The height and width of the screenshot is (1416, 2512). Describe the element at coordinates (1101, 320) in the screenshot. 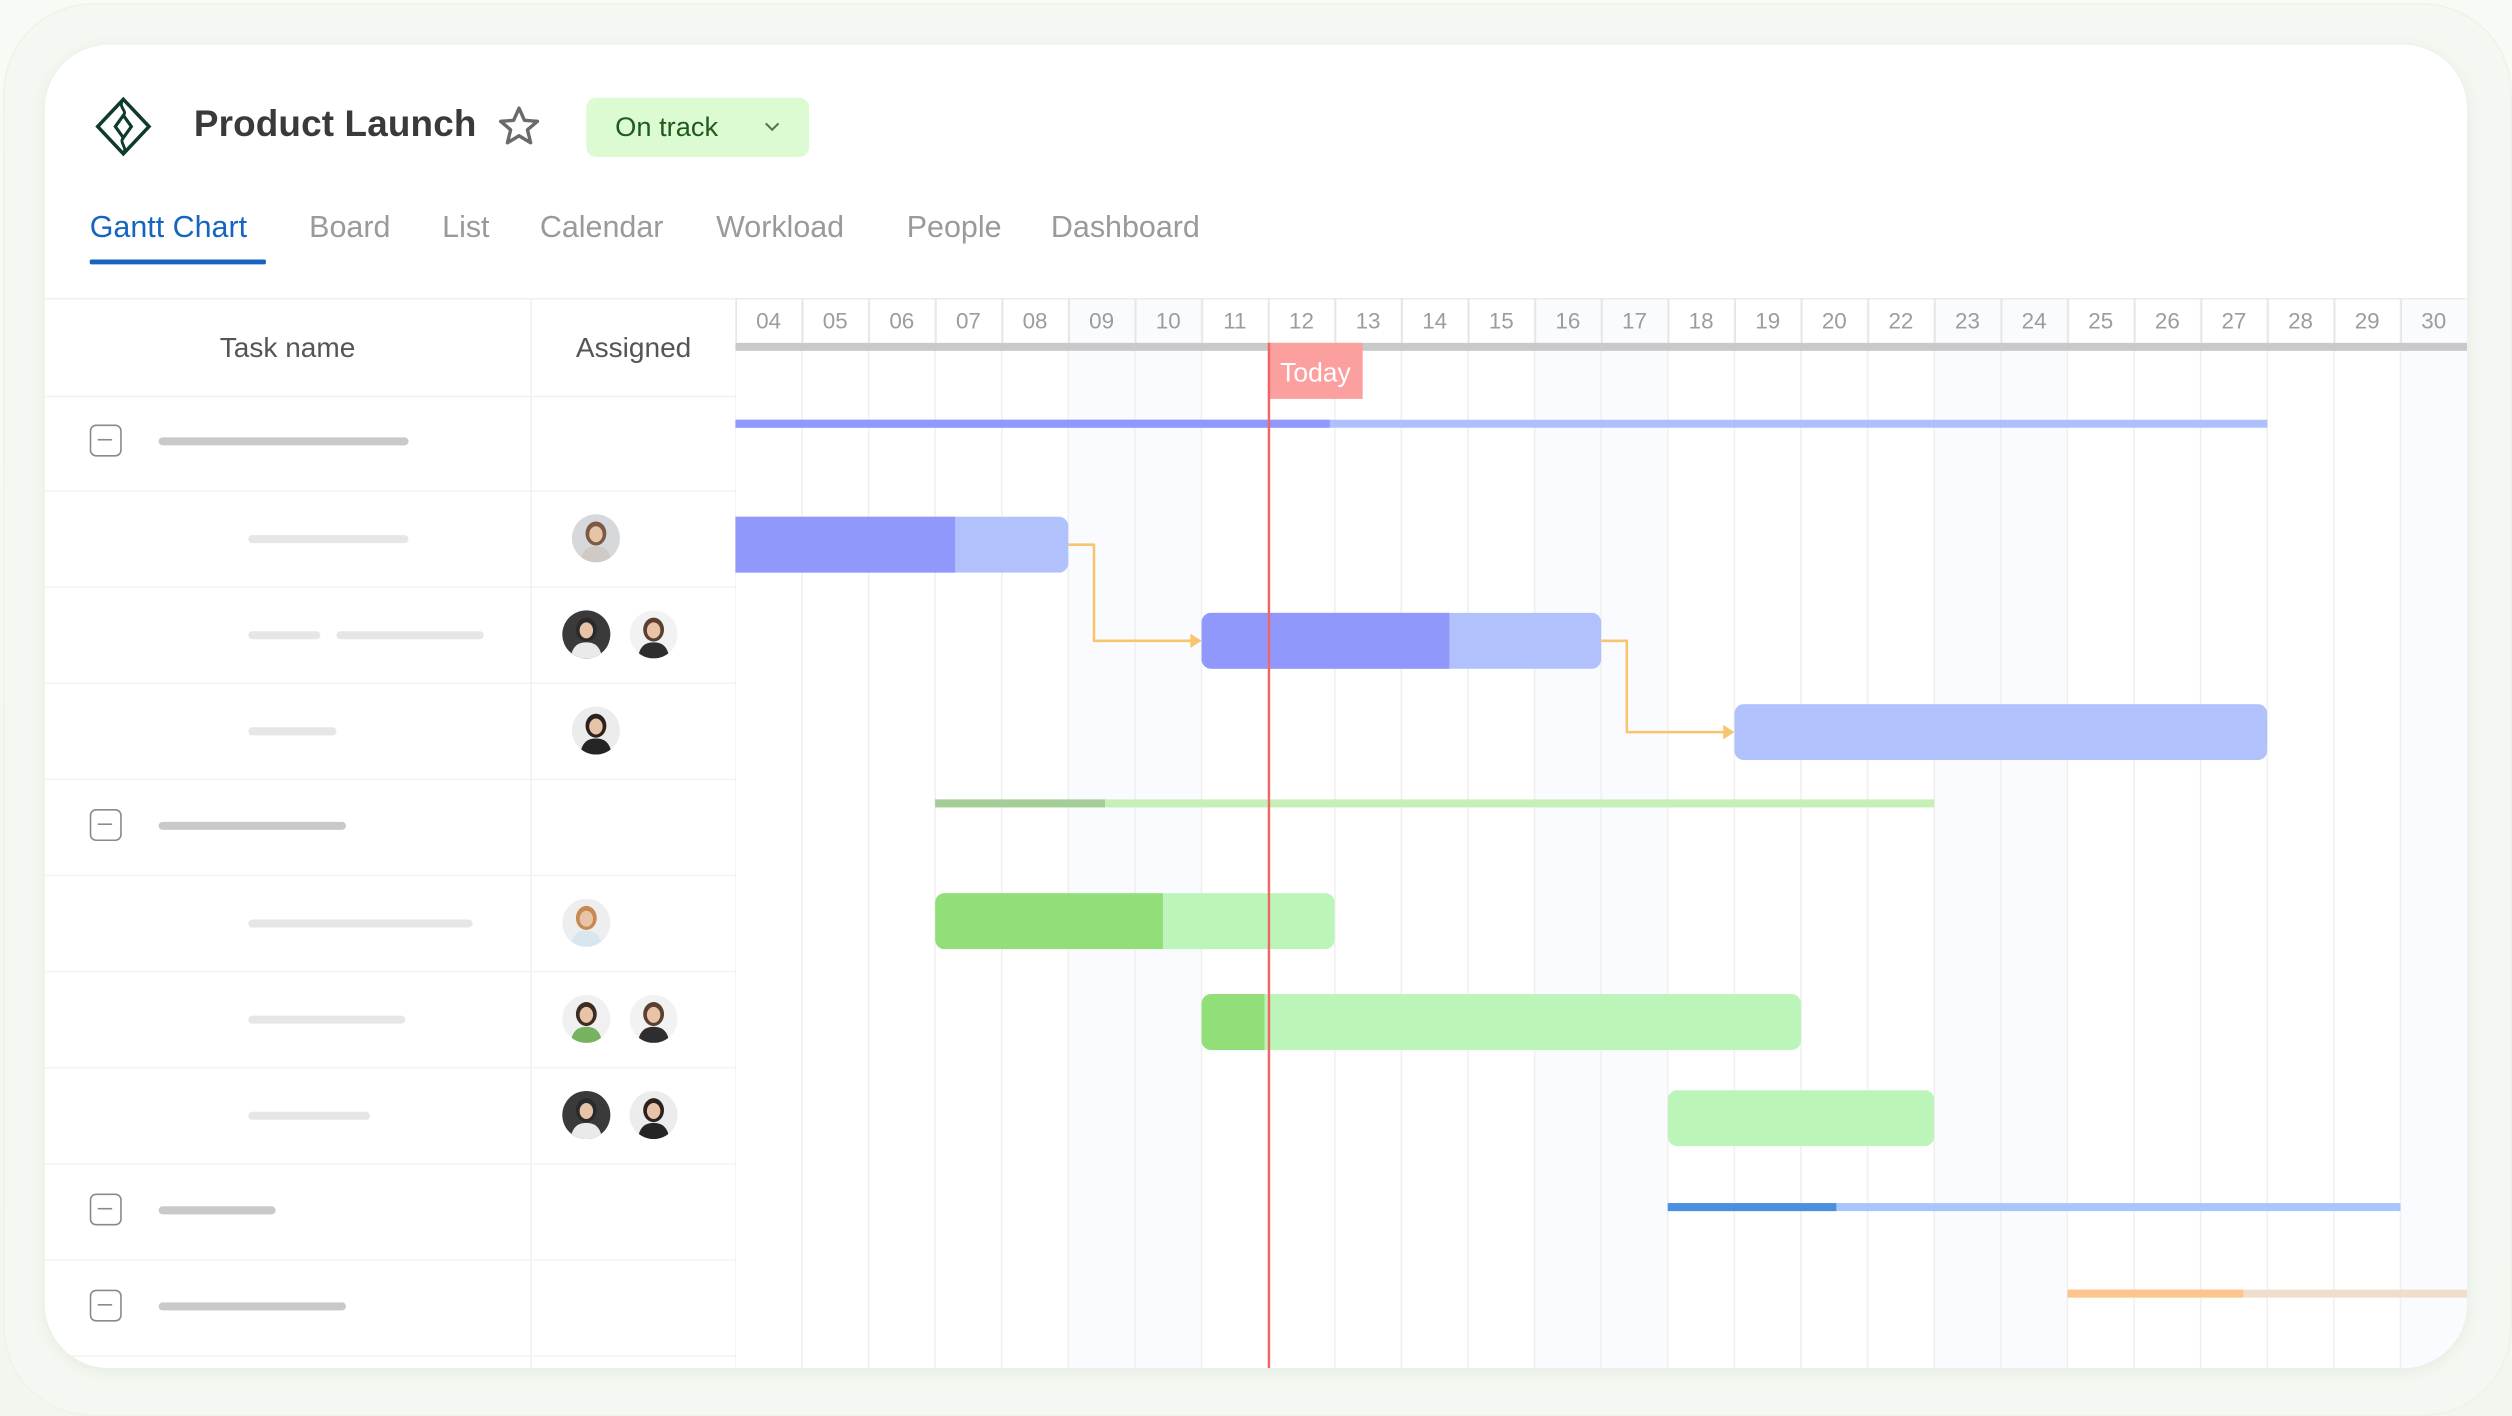

I see `day-label: 09` at that location.